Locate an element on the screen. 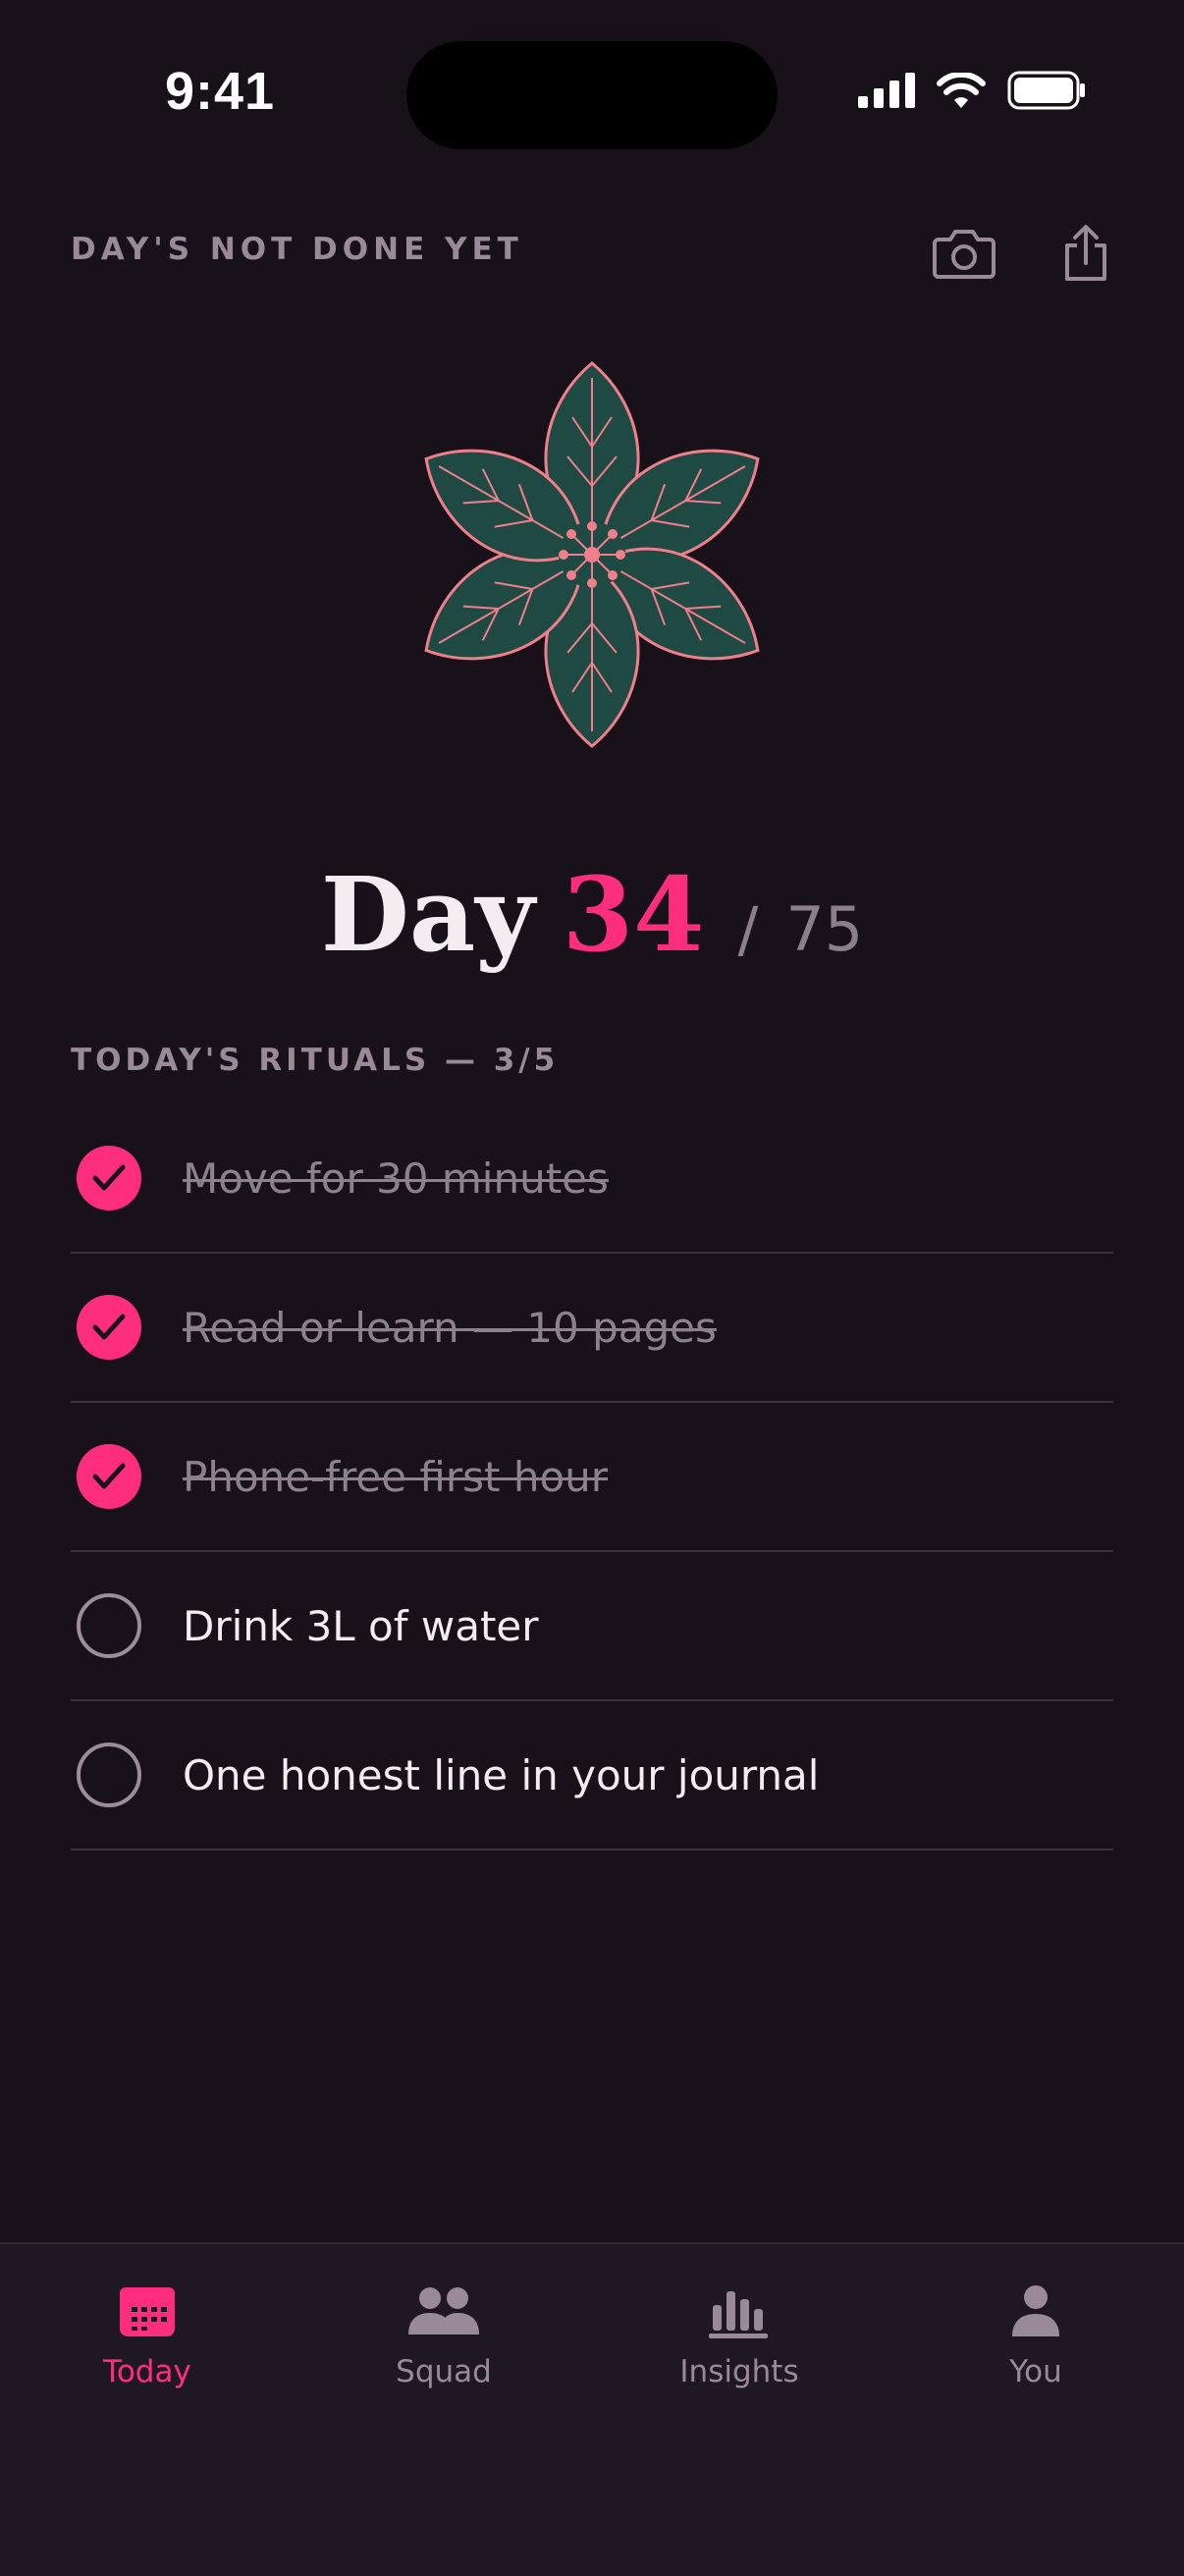 This screenshot has height=2576, width=1184. person-icon is located at coordinates (1035, 2310).